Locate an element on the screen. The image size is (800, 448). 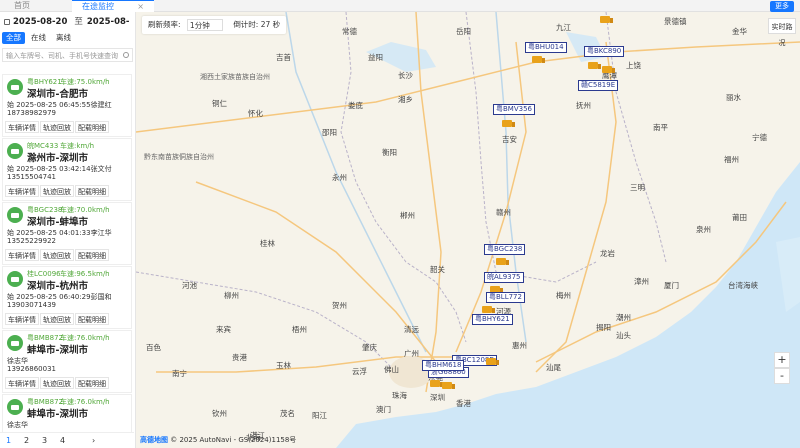
city-label: 钦州 is located at coordinates (219, 413).